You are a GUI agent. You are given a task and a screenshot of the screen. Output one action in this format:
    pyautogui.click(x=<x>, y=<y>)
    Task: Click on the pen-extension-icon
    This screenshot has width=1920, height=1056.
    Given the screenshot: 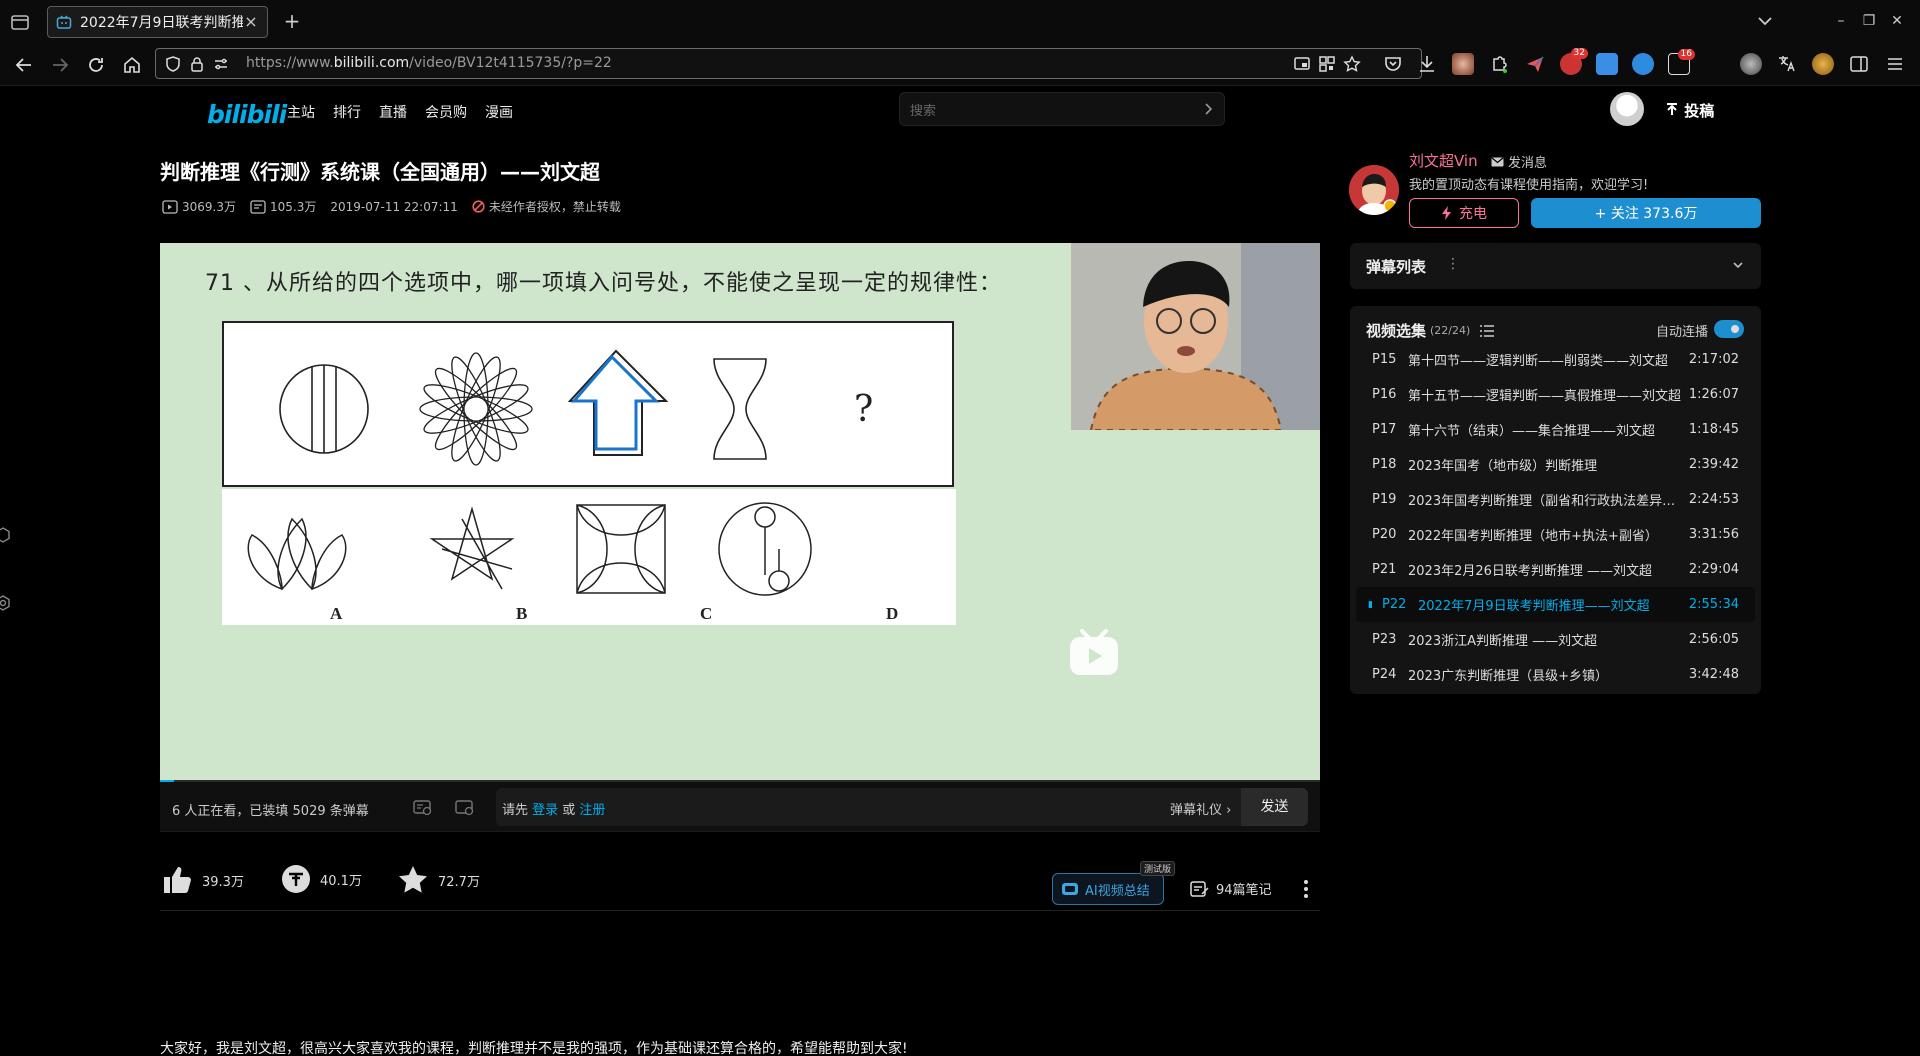 What is the action you would take?
    pyautogui.click(x=1643, y=64)
    